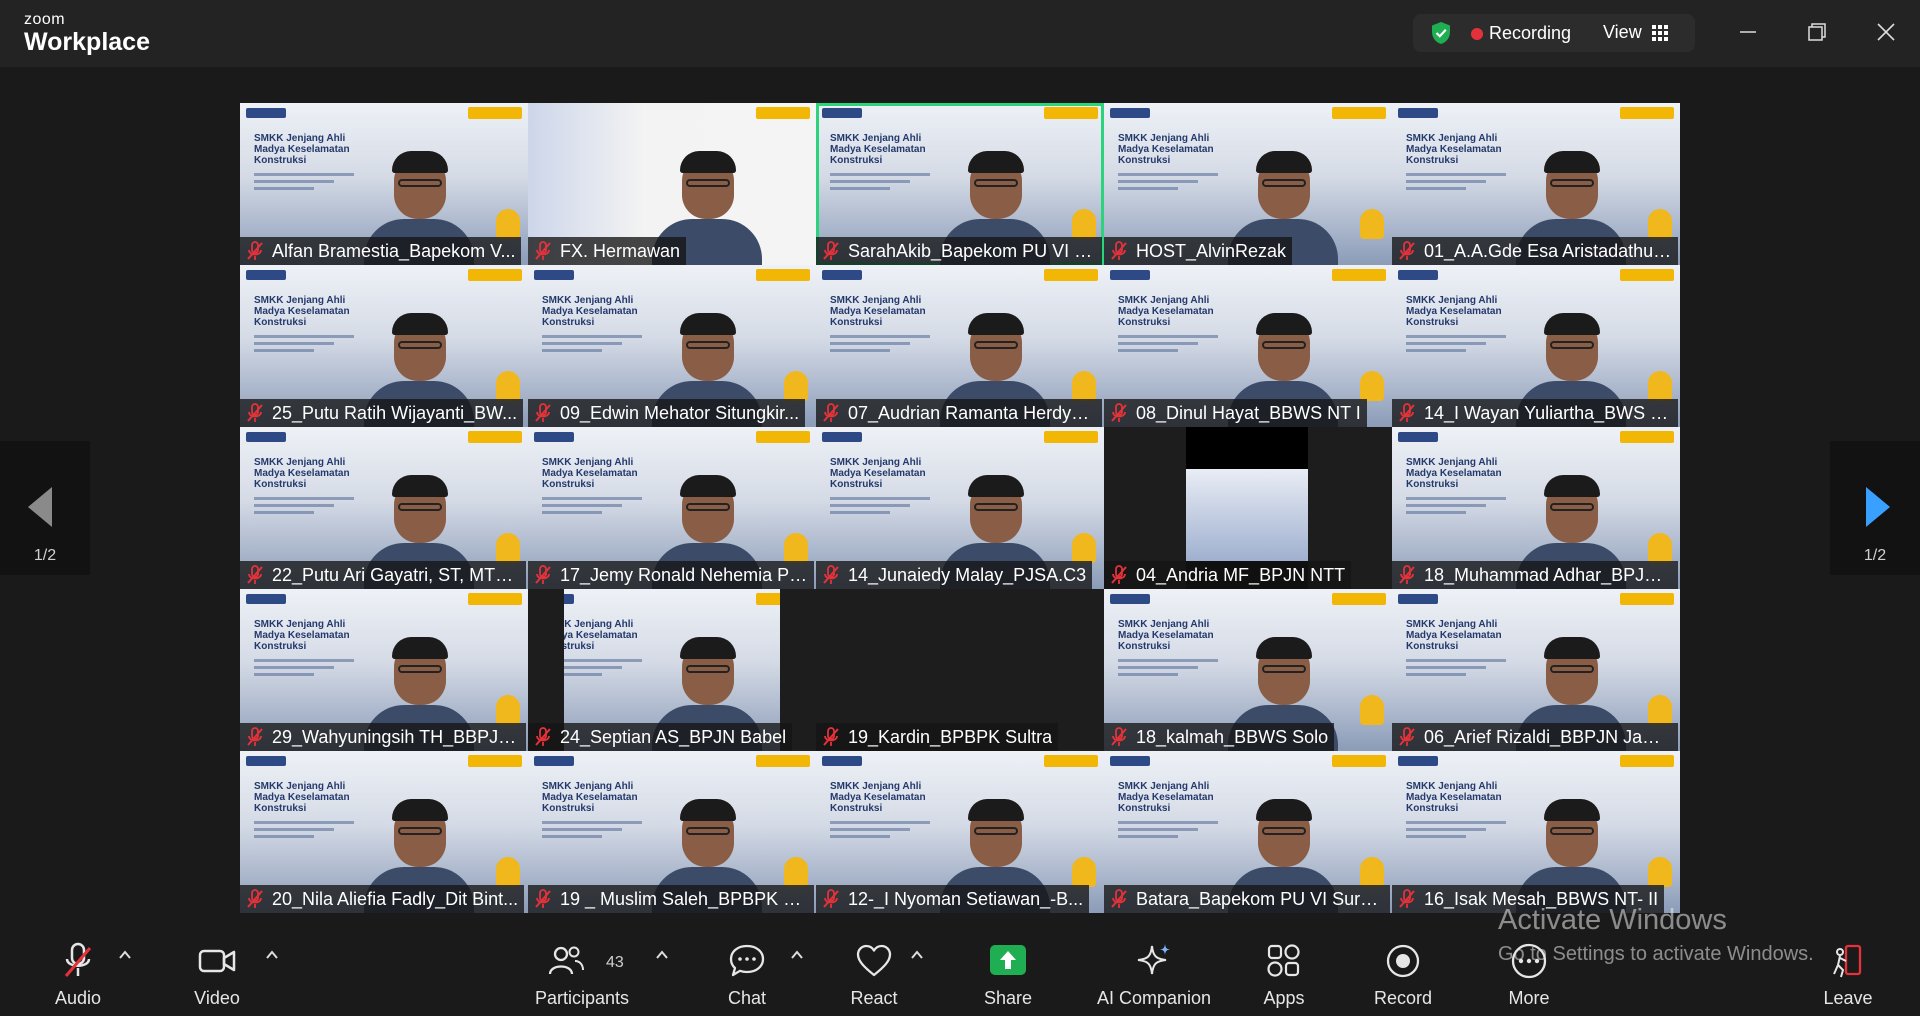 The width and height of the screenshot is (1920, 1016). What do you see at coordinates (1875, 555) in the screenshot?
I see `page-indicator-right: 1/2` at bounding box center [1875, 555].